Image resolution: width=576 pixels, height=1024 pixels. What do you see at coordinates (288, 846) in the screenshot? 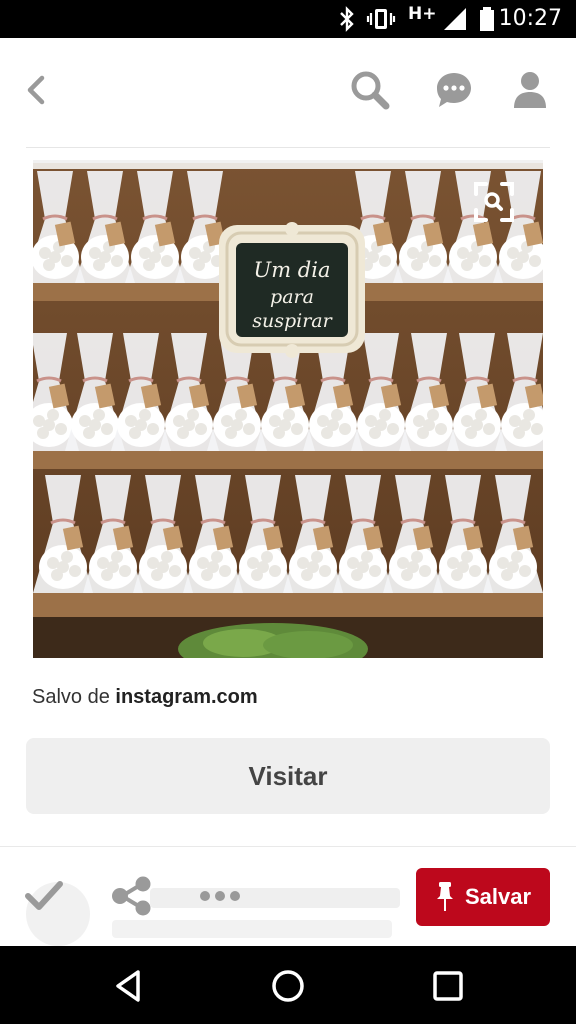
I see `actions-divider` at bounding box center [288, 846].